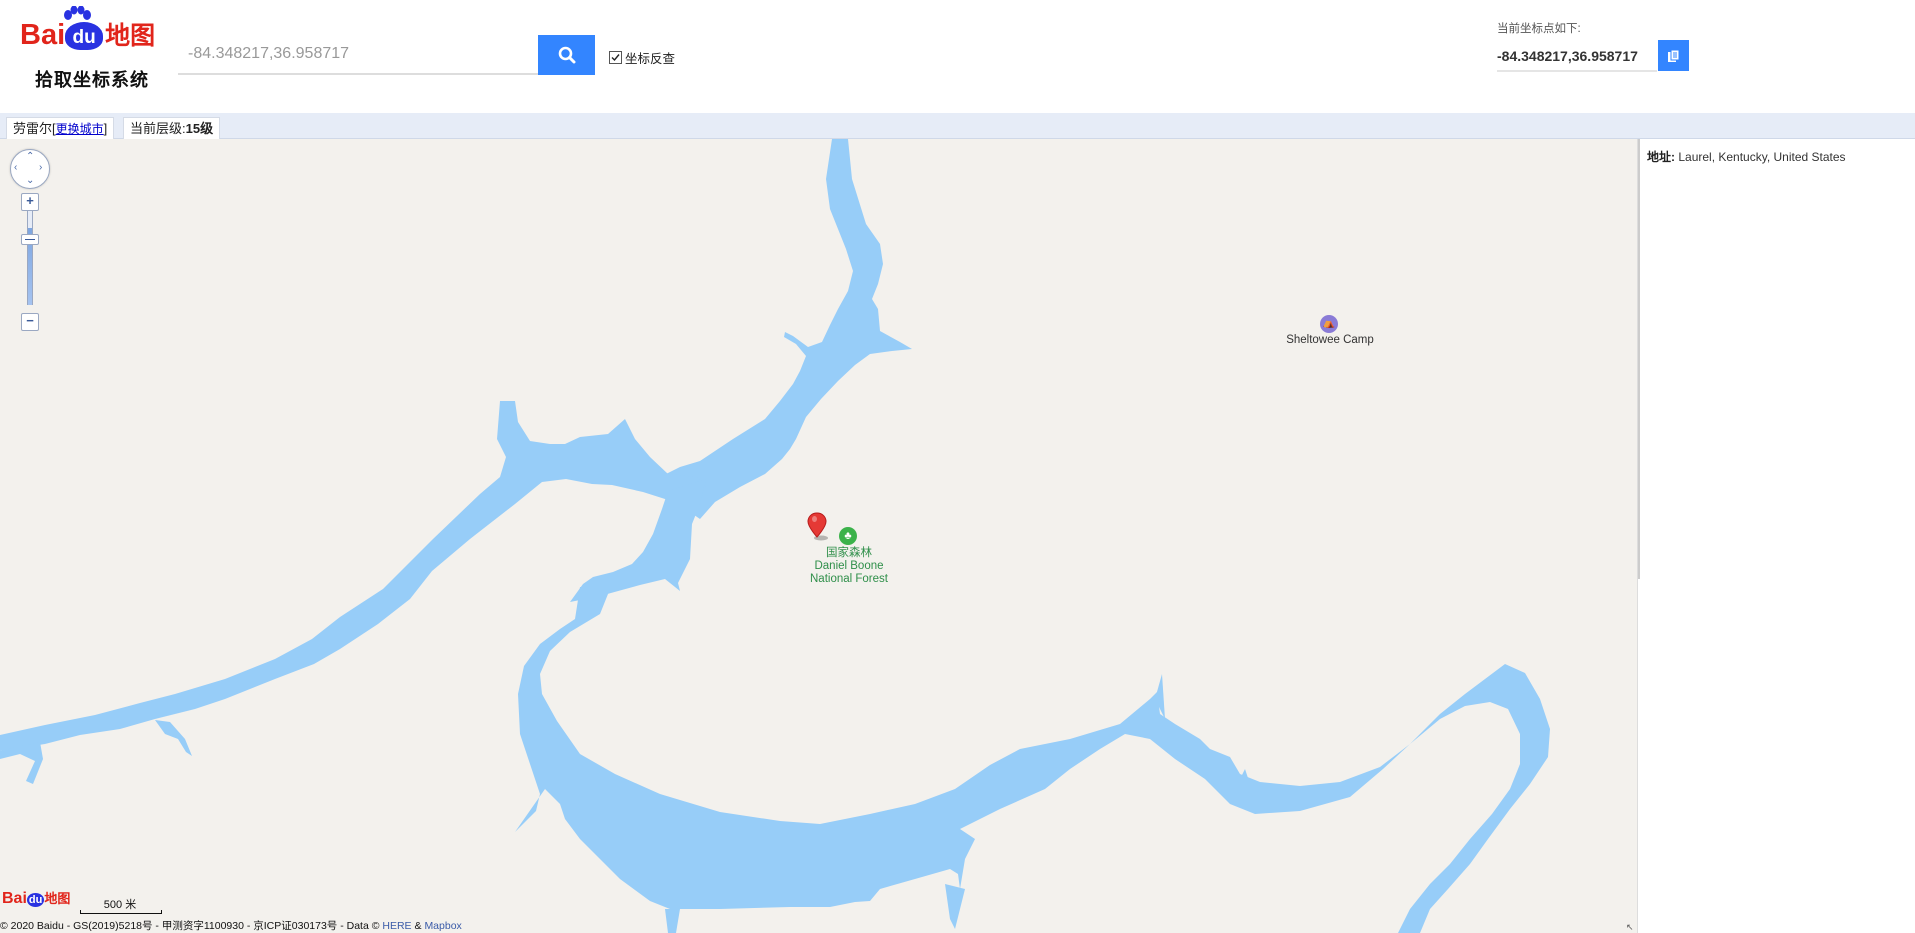  I want to click on location-pin-icon, so click(819, 527).